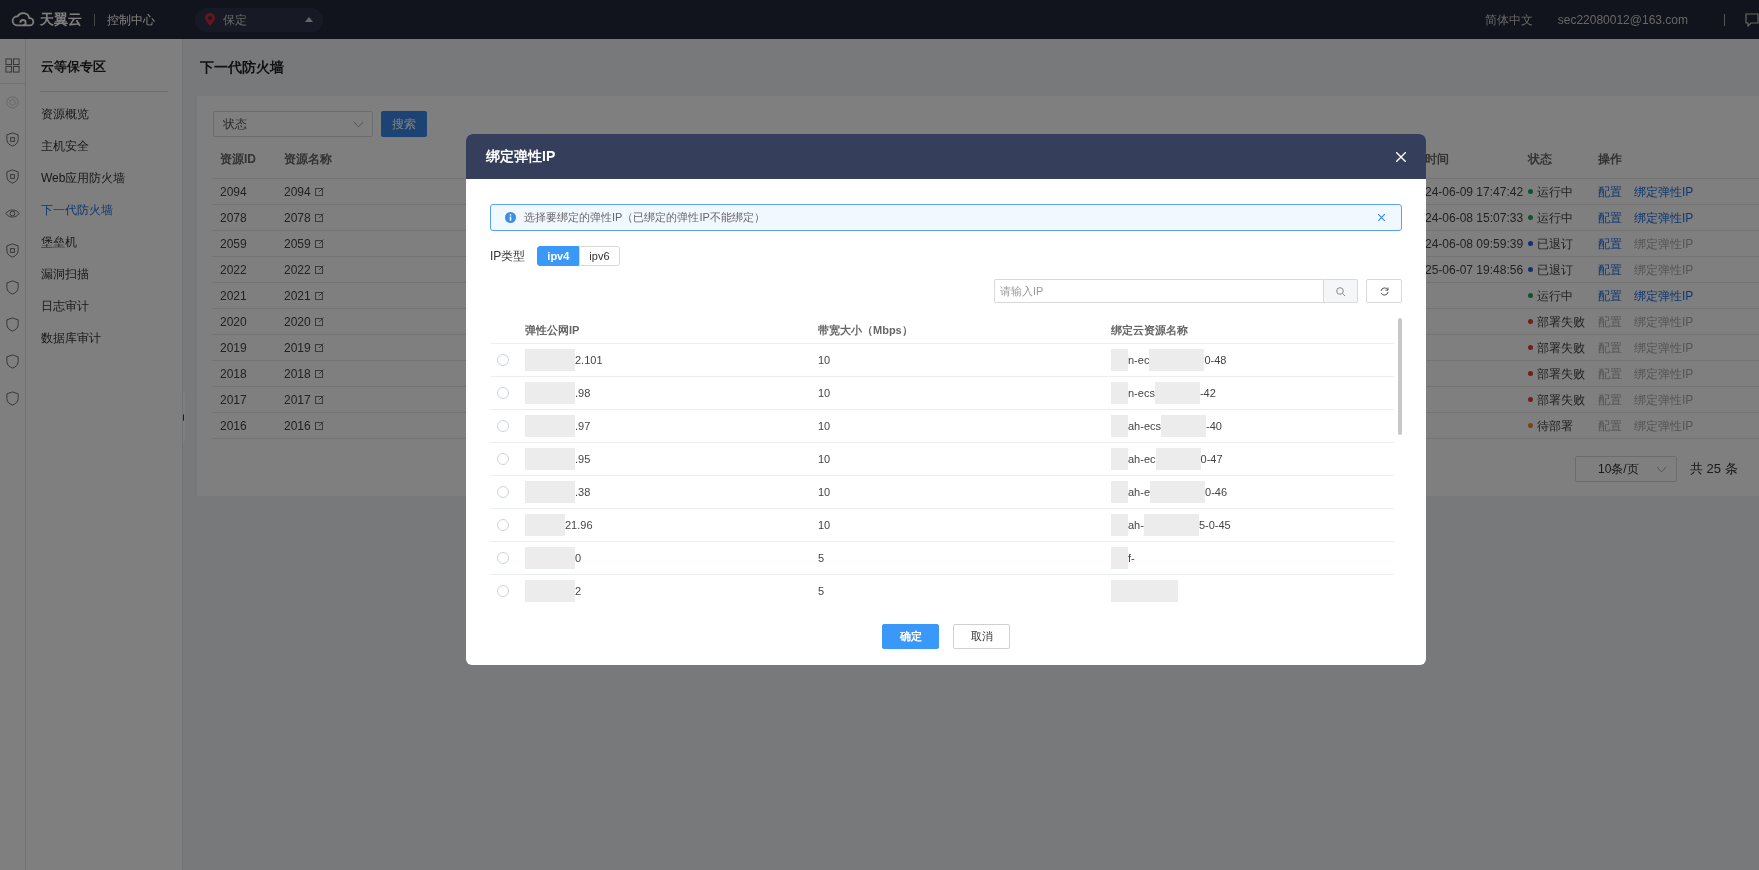  I want to click on eye-icon, so click(12, 213).